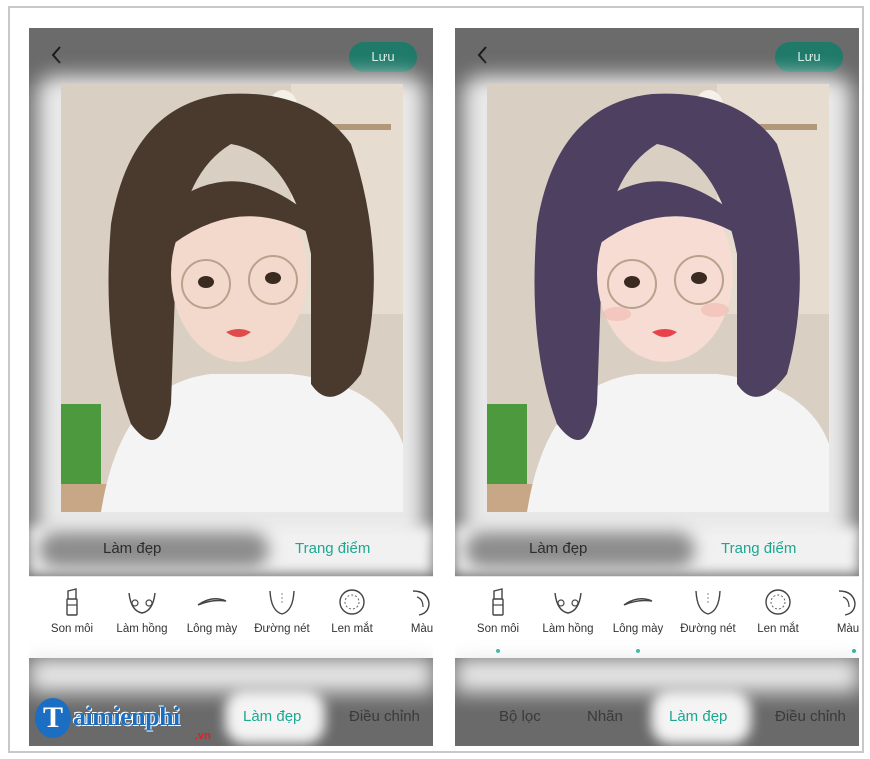 Image resolution: width=870 pixels, height=759 pixels. Describe the element at coordinates (657, 702) in the screenshot. I see `bottom-nav: Bộ lọc Nhãn Làm đẹp Điều chỉnh` at that location.